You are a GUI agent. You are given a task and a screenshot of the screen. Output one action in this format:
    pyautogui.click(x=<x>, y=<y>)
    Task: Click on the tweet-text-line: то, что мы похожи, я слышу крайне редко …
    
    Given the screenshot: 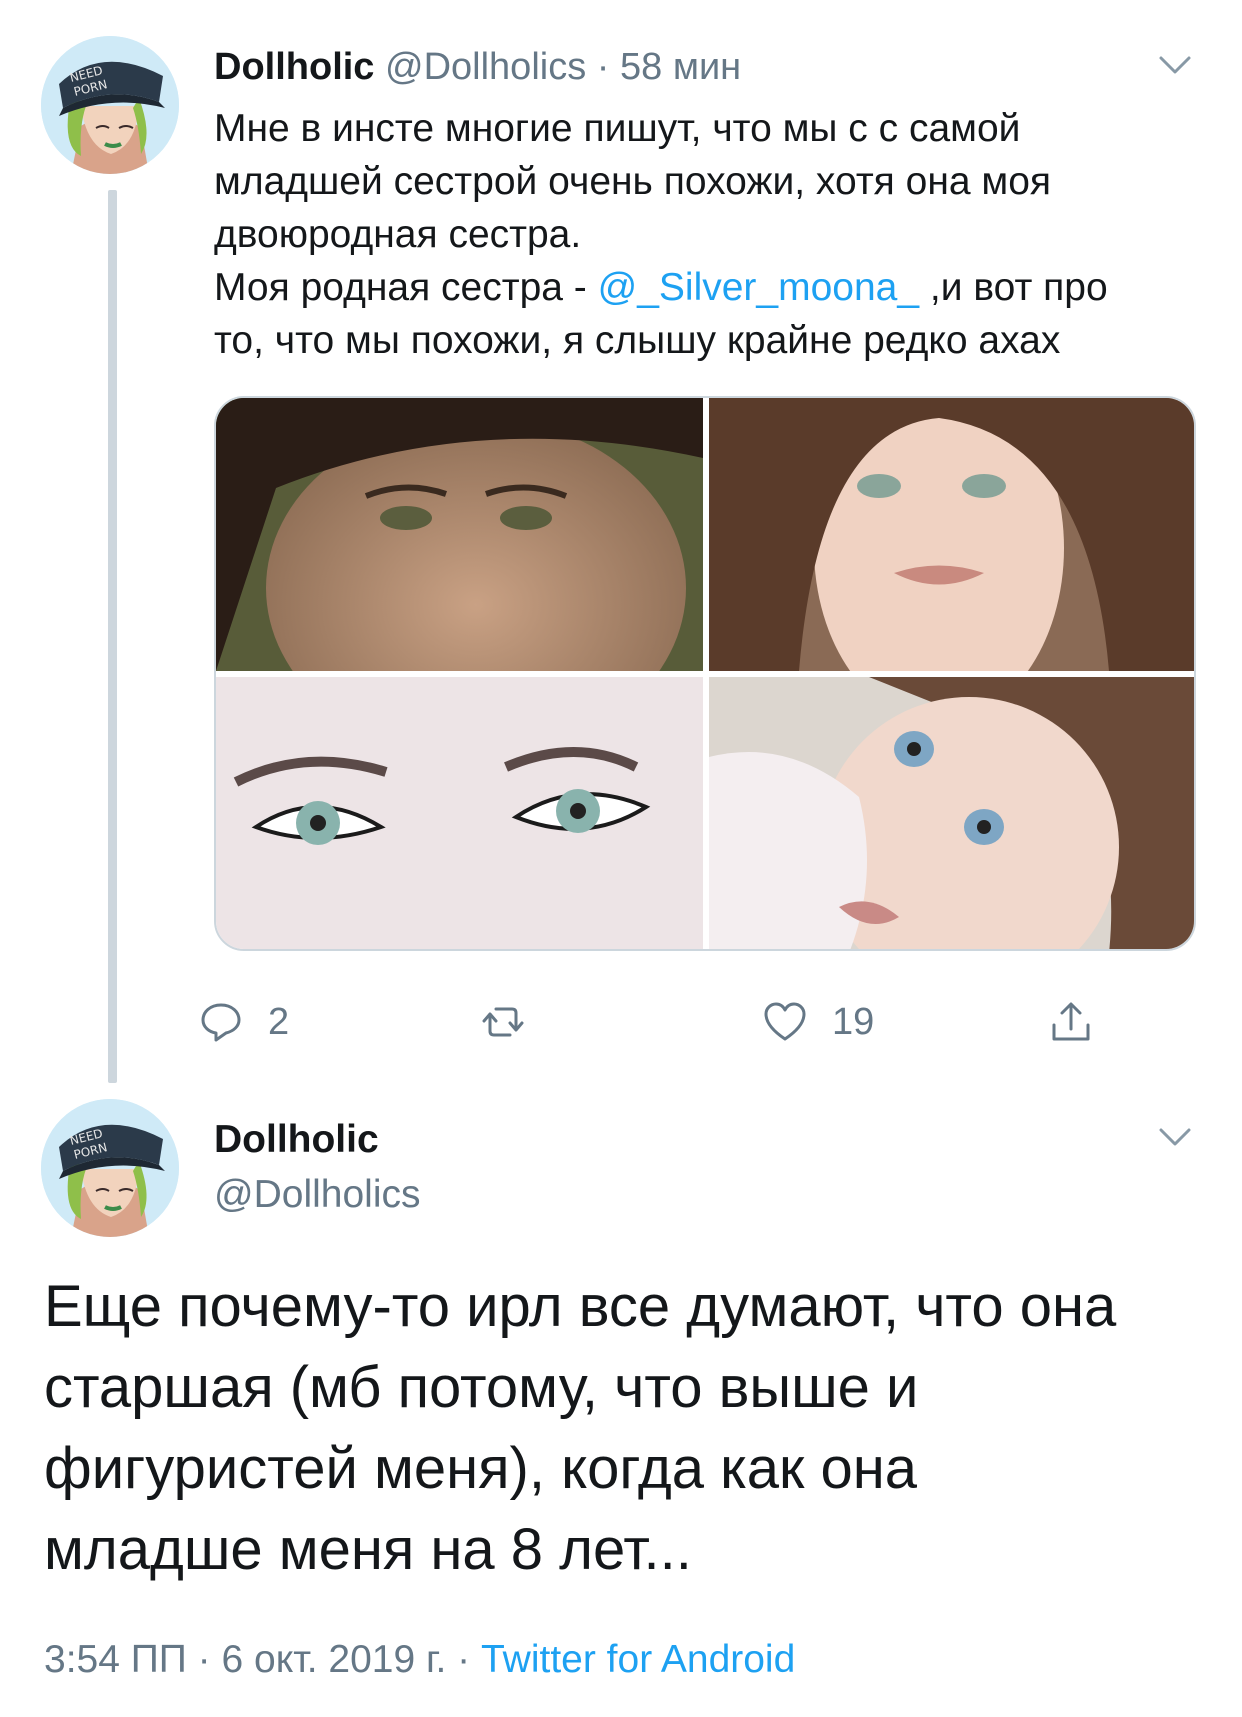 What is the action you would take?
    pyautogui.click(x=637, y=340)
    